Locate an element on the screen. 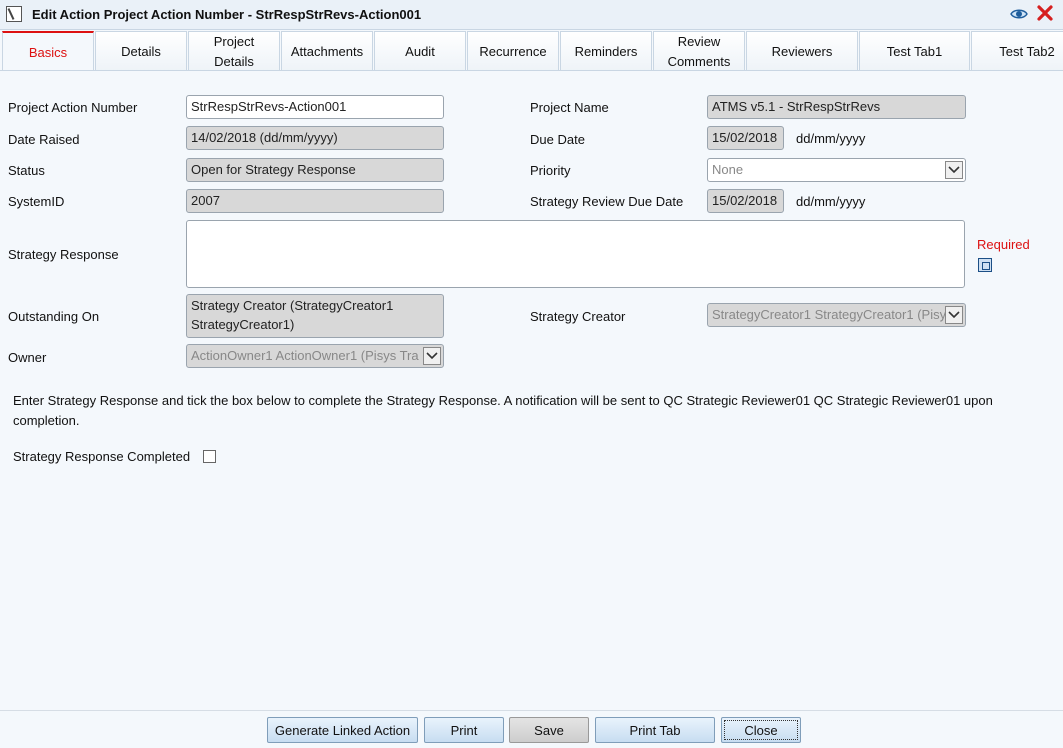 Image resolution: width=1063 pixels, height=748 pixels. project-name-field: ATMS v5.1 - StrRespStrRevs is located at coordinates (836, 107).